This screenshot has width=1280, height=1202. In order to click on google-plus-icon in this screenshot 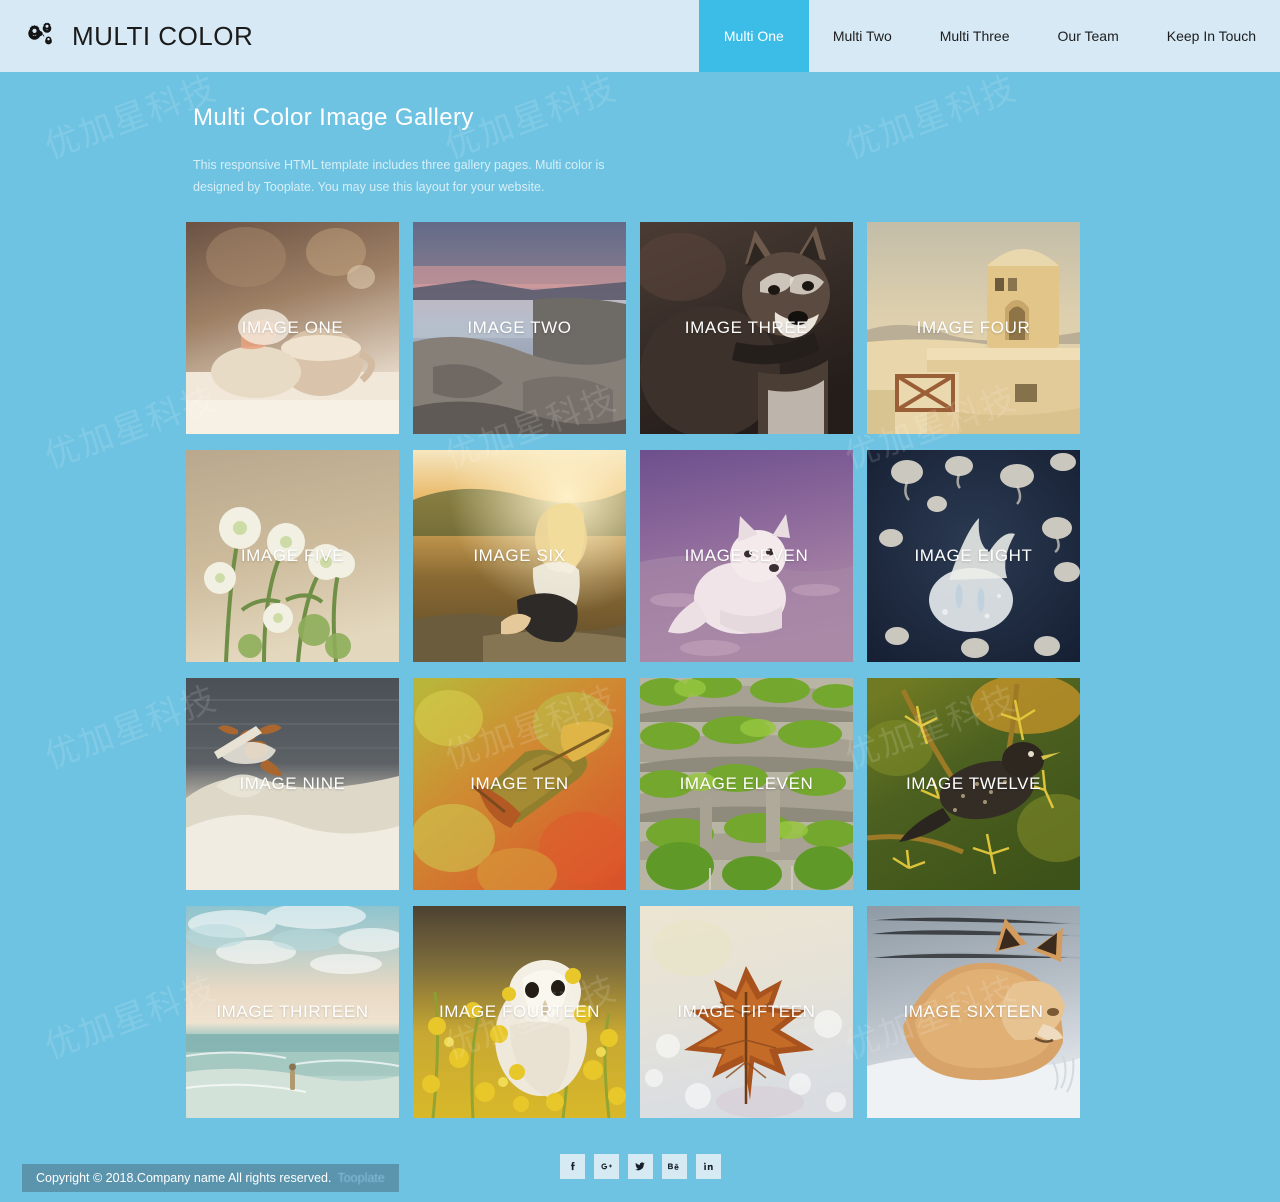, I will do `click(606, 1166)`.